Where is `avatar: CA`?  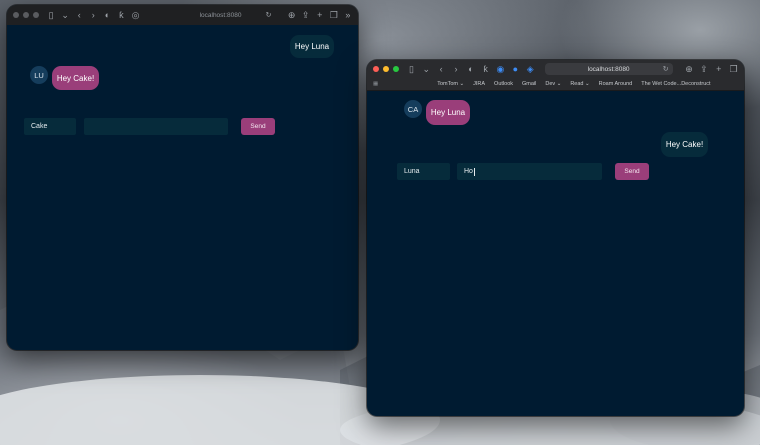
avatar: CA is located at coordinates (413, 109).